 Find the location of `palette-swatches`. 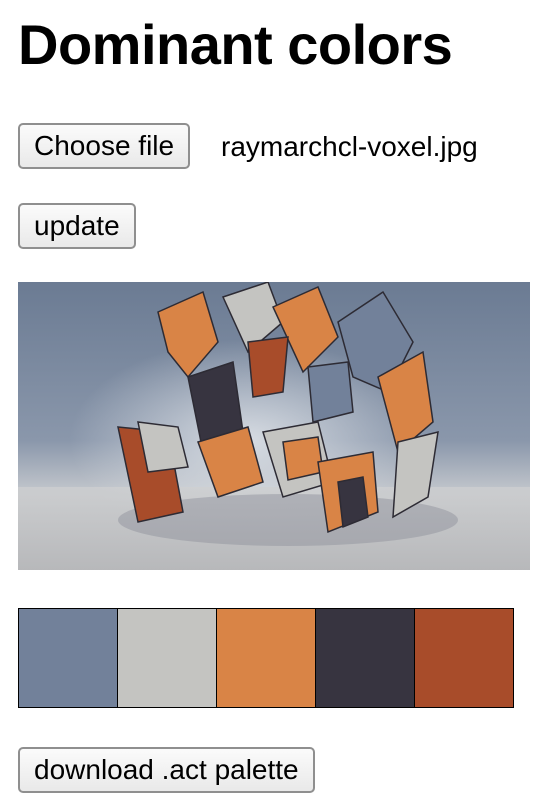

palette-swatches is located at coordinates (268, 658).